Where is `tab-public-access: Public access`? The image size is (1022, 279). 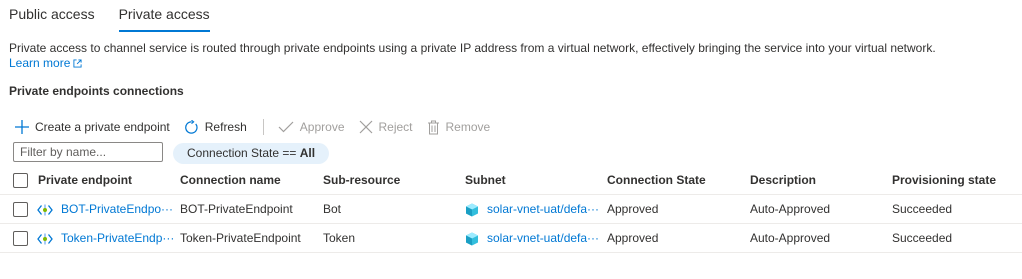 tab-public-access: Public access is located at coordinates (52, 16).